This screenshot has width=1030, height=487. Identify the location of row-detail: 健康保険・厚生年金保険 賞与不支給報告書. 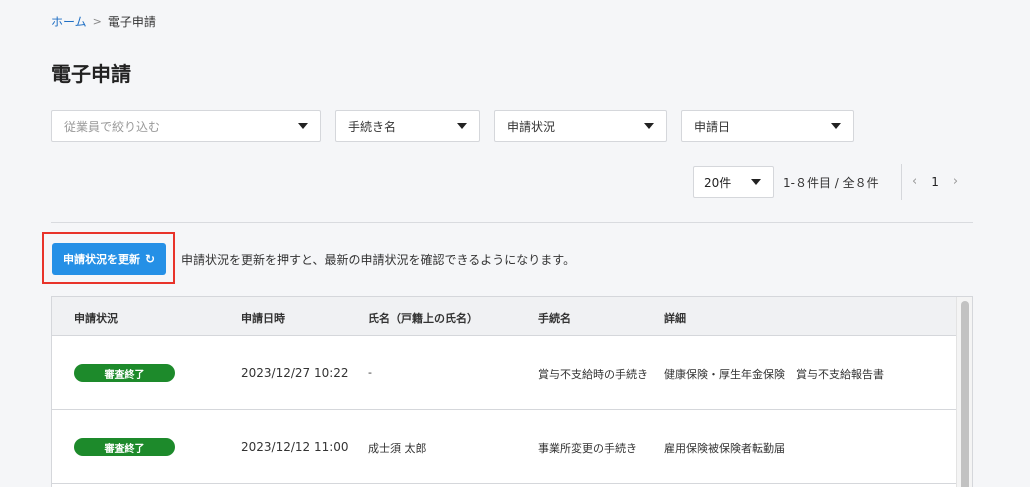
(774, 374).